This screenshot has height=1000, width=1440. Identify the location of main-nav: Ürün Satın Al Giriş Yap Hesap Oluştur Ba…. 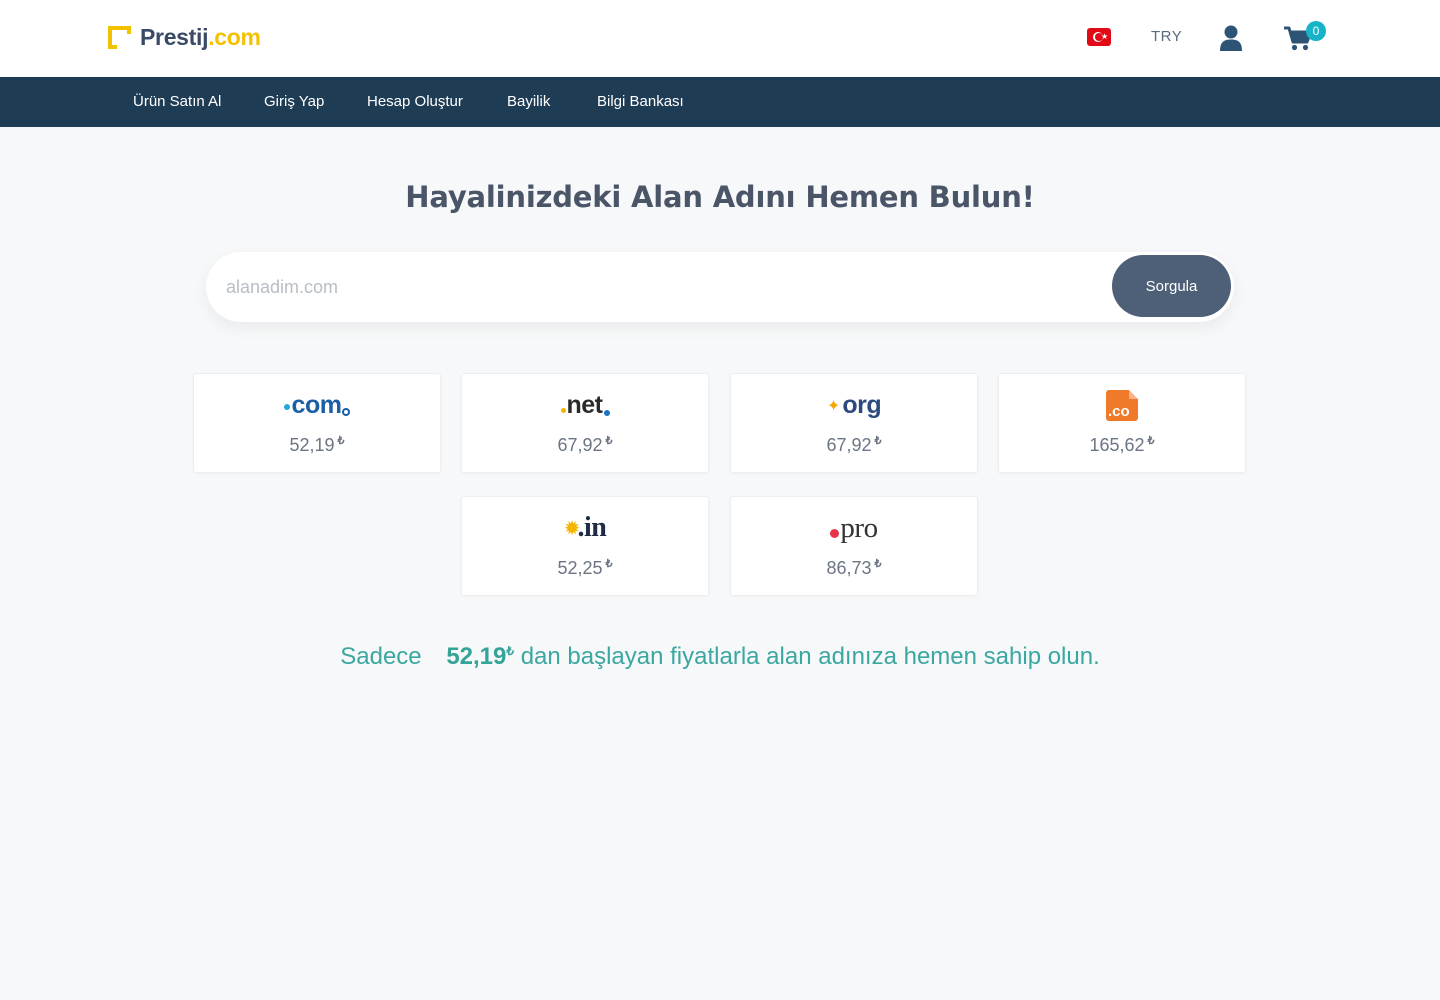
(720, 102).